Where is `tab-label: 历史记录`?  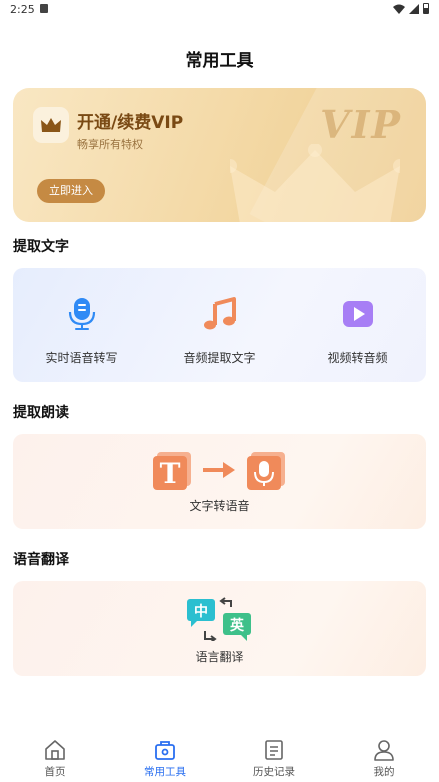
tab-label: 历史记录 is located at coordinates (274, 772).